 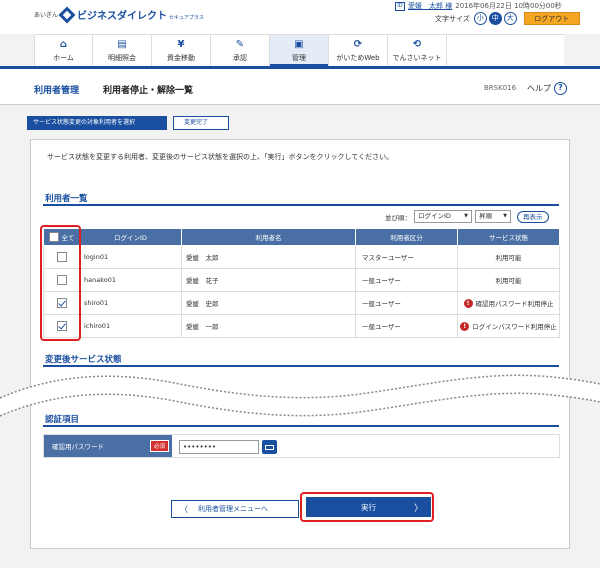 What do you see at coordinates (181, 51) in the screenshot?
I see `nav-item-transfer: ¥ 資金移動` at bounding box center [181, 51].